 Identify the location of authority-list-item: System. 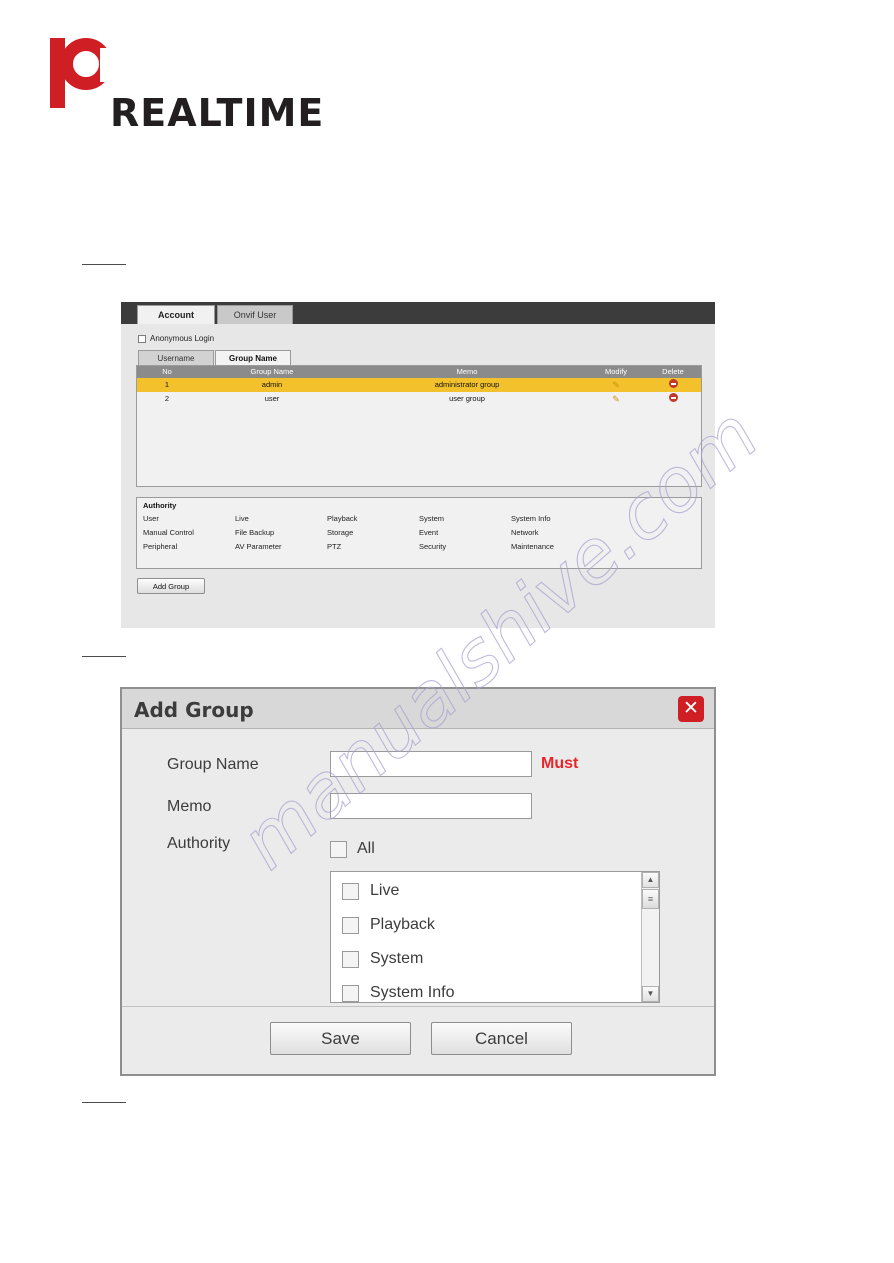
(382, 959).